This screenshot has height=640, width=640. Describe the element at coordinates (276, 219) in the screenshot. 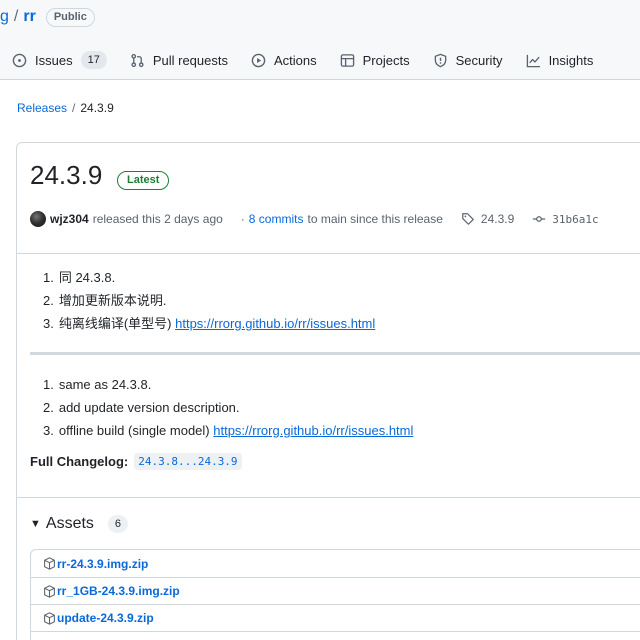

I see `commits-link: 8 commits` at that location.